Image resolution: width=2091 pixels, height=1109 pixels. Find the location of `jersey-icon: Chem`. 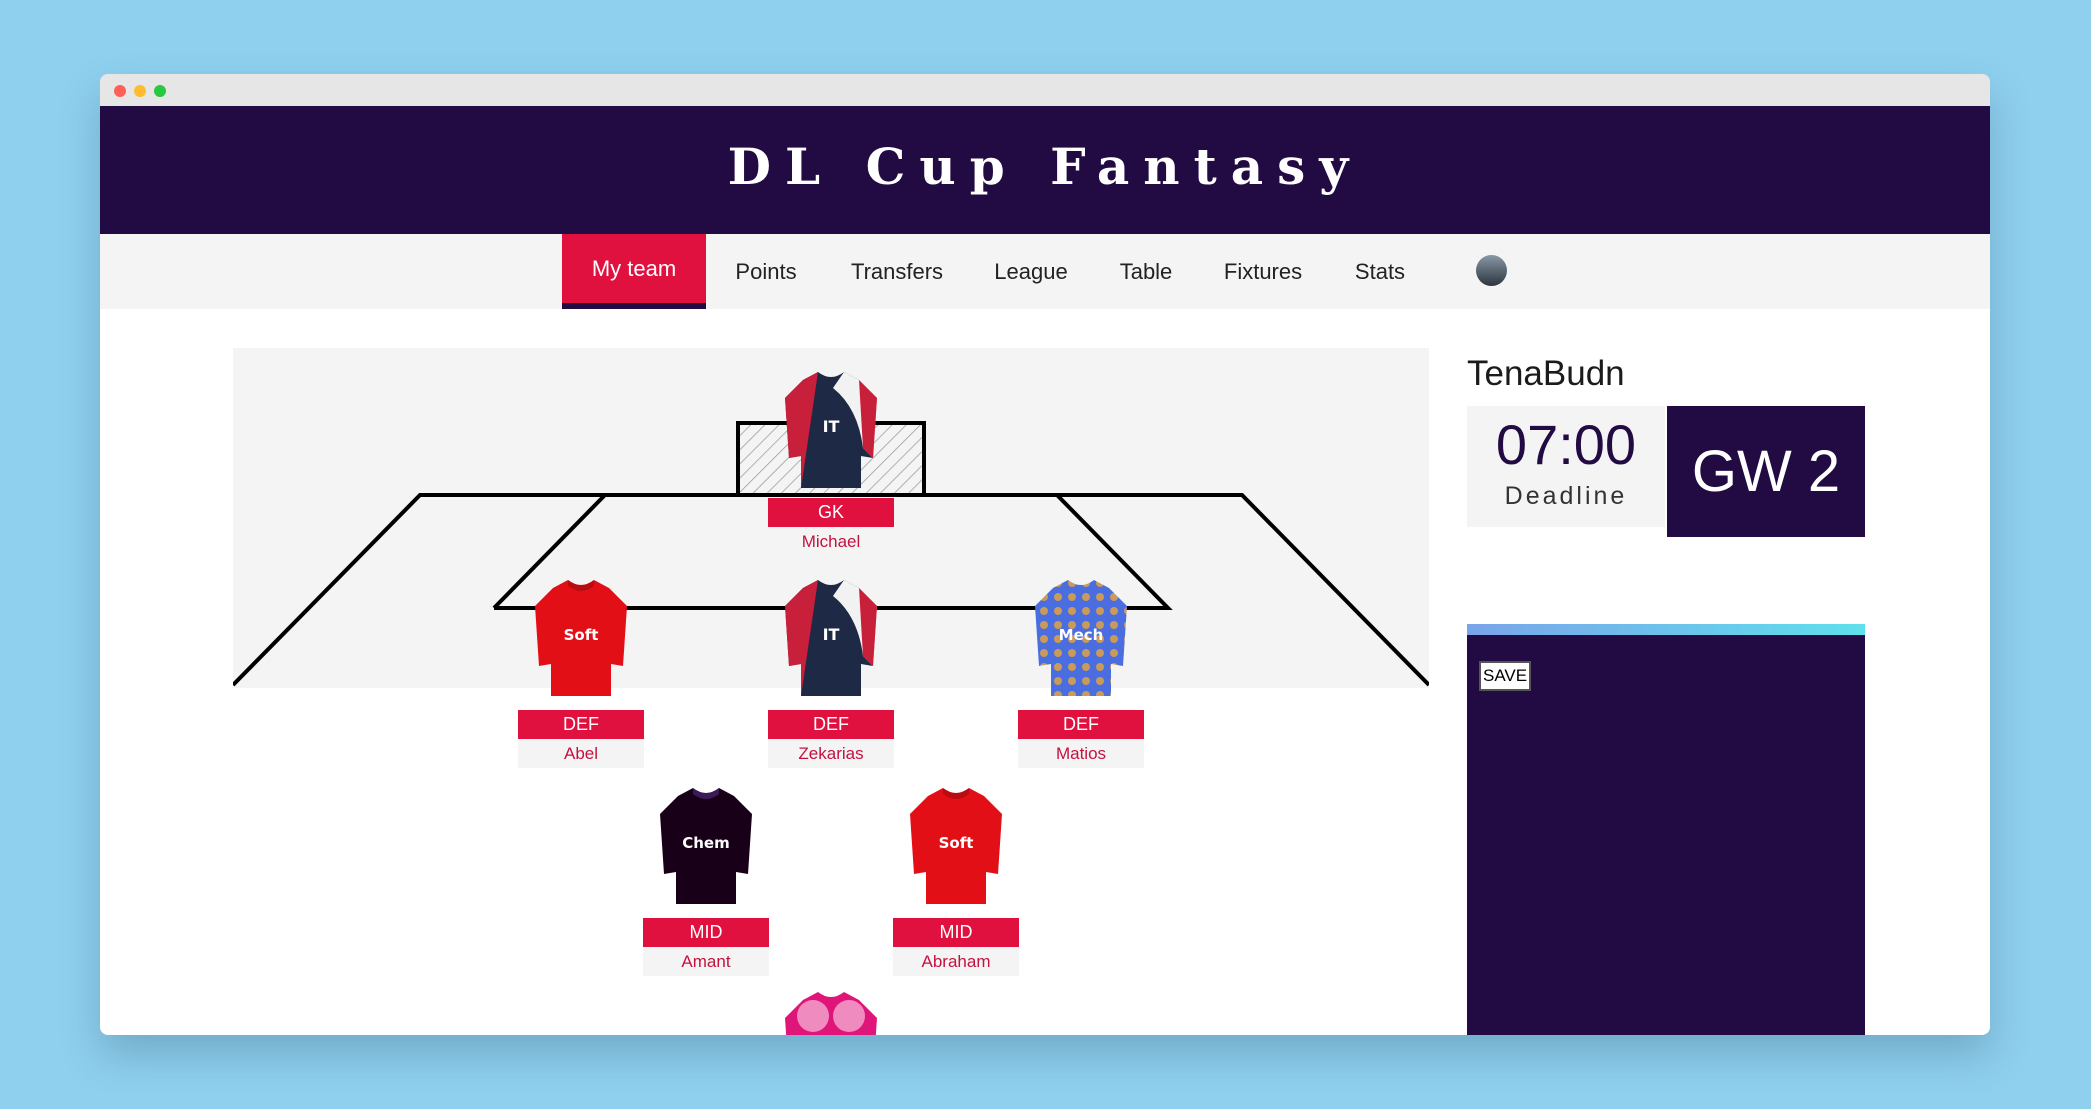

jersey-icon: Chem is located at coordinates (706, 848).